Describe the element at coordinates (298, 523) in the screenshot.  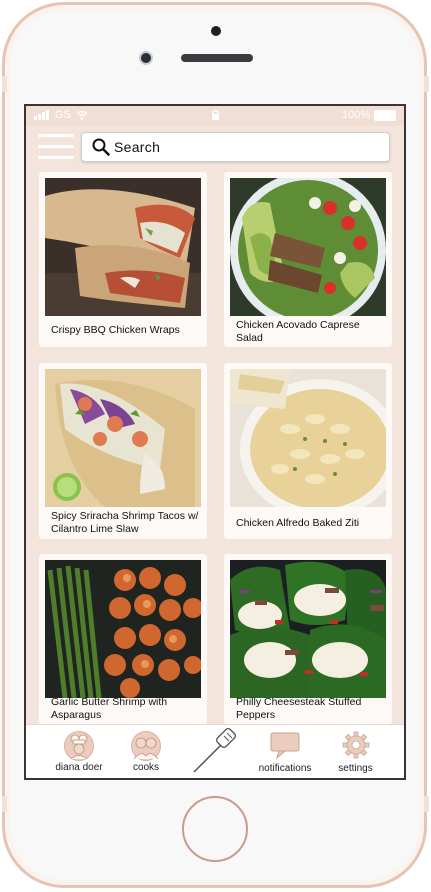
I see `recipe-title: Chicken Alfredo Baked Ziti` at that location.